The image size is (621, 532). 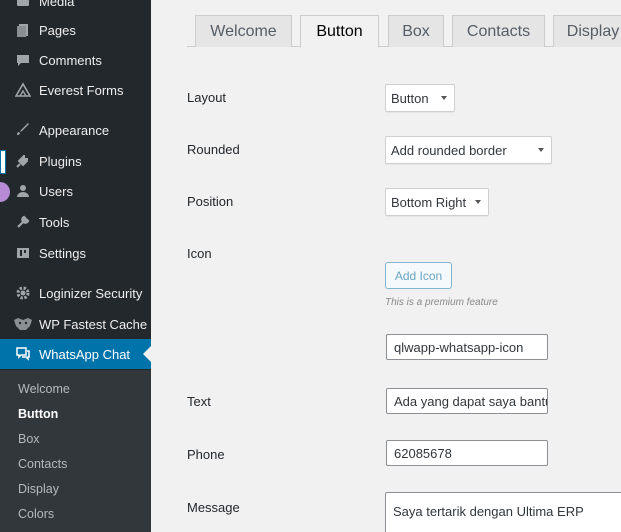 I want to click on message-textarea: Saya tertarik dengan Ultima ERP, so click(x=503, y=512).